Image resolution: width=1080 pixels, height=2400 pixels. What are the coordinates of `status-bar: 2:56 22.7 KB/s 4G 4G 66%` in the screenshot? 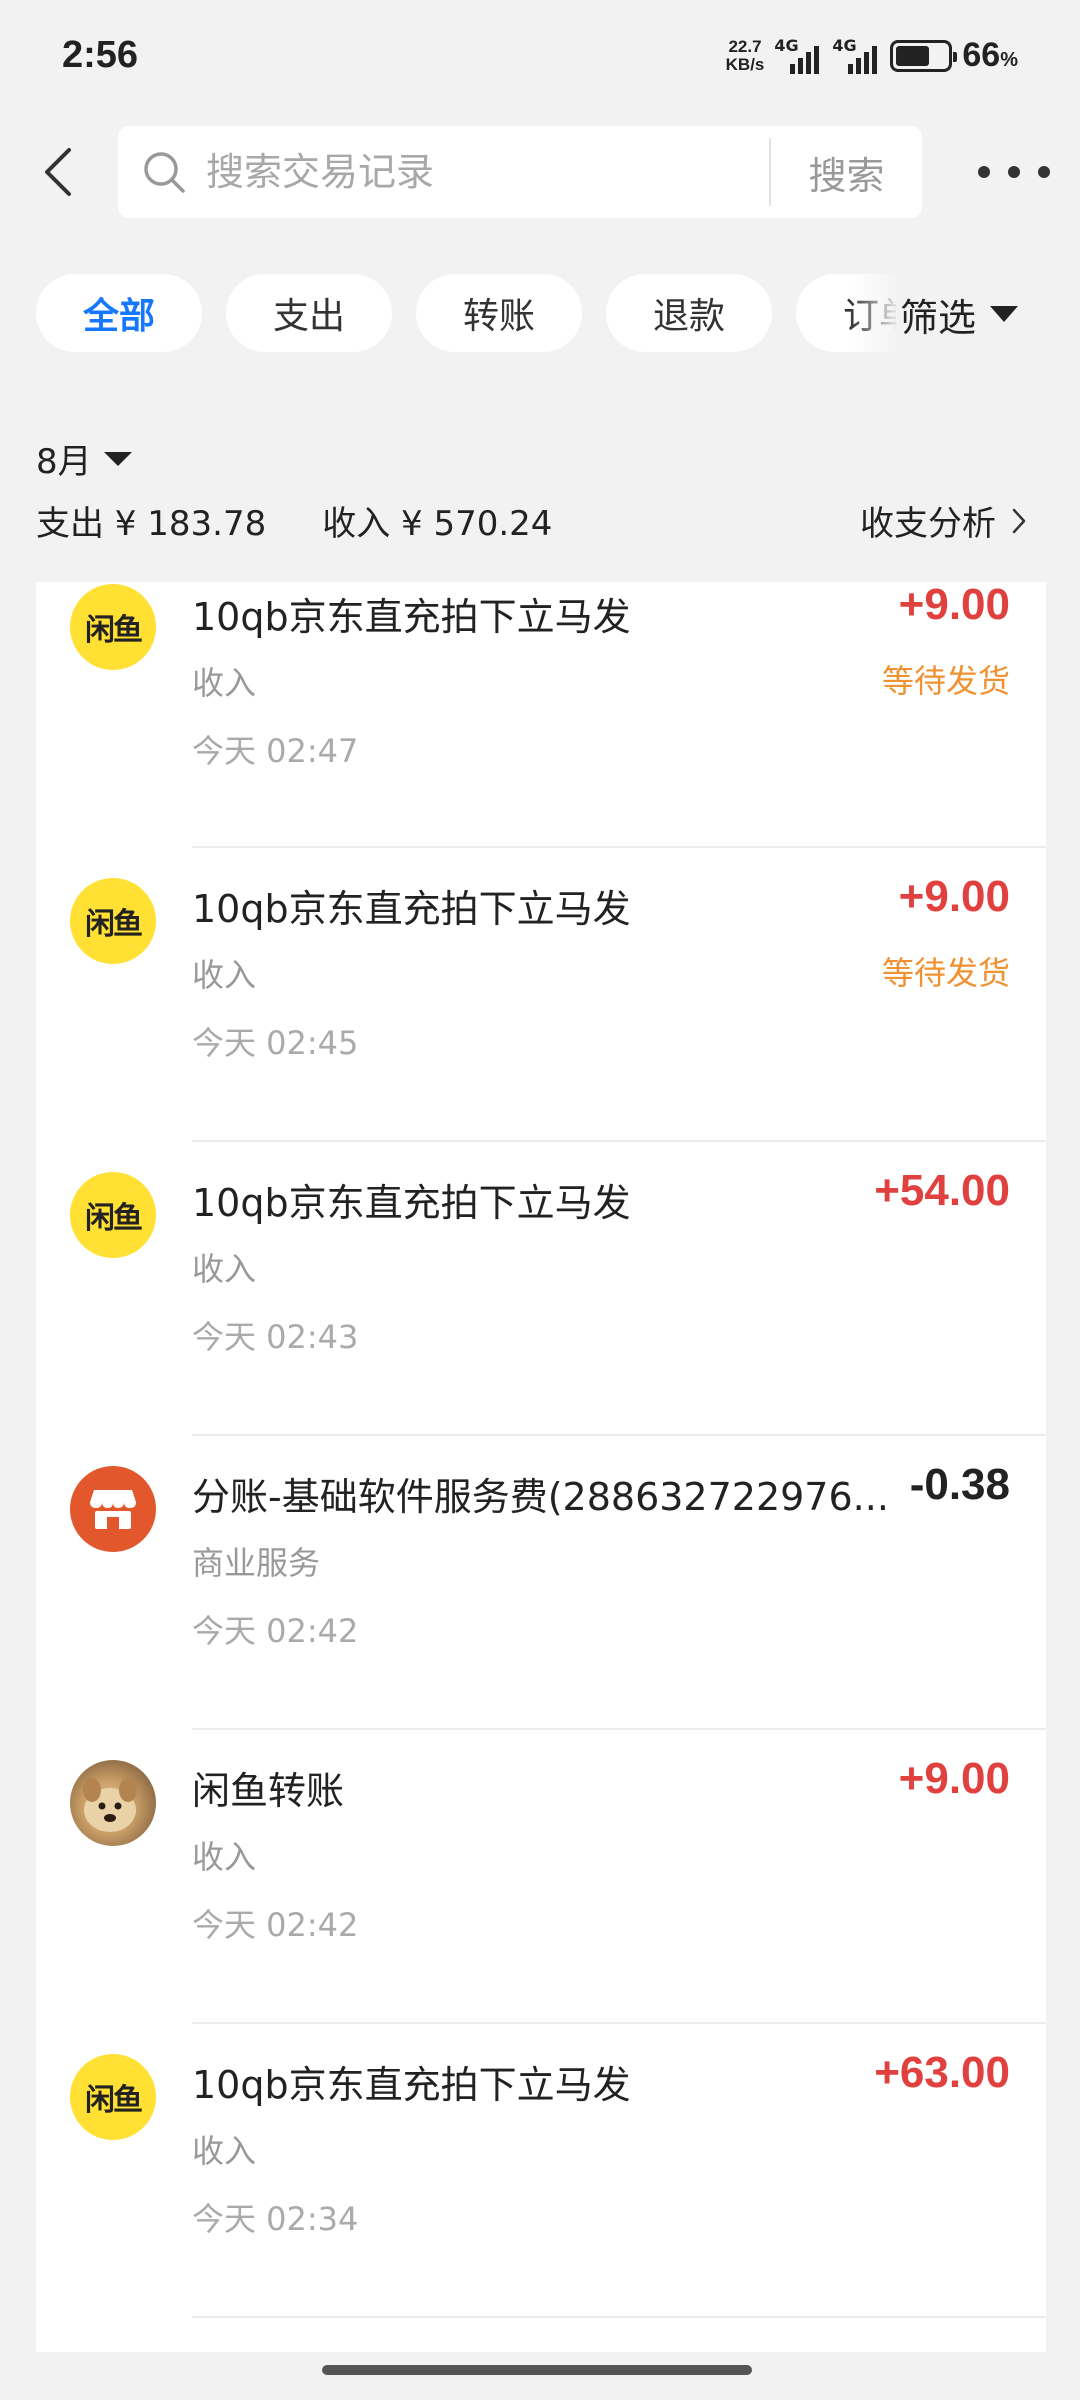 It's located at (540, 60).